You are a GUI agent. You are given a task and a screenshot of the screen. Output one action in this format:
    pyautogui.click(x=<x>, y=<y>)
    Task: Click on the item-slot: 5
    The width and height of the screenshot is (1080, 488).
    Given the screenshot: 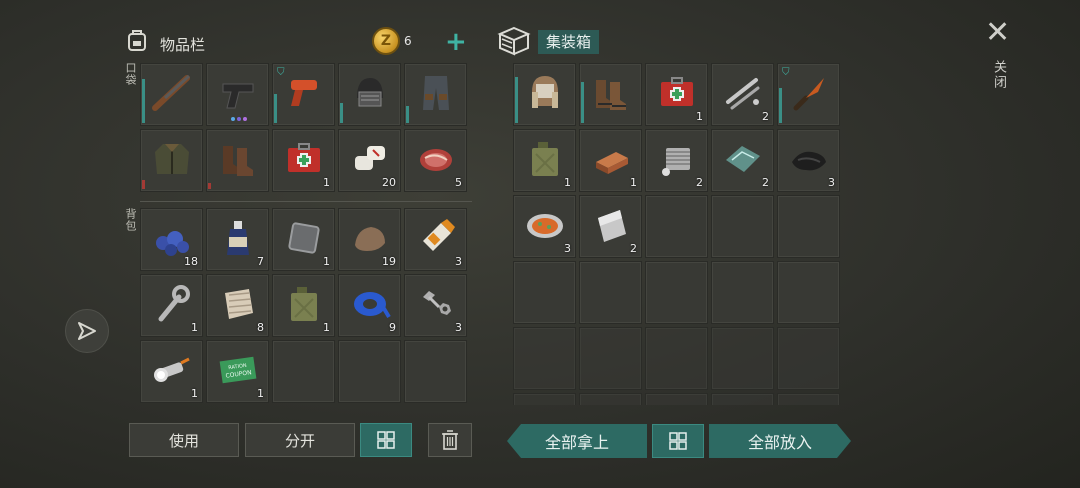 What is the action you would take?
    pyautogui.click(x=435, y=160)
    